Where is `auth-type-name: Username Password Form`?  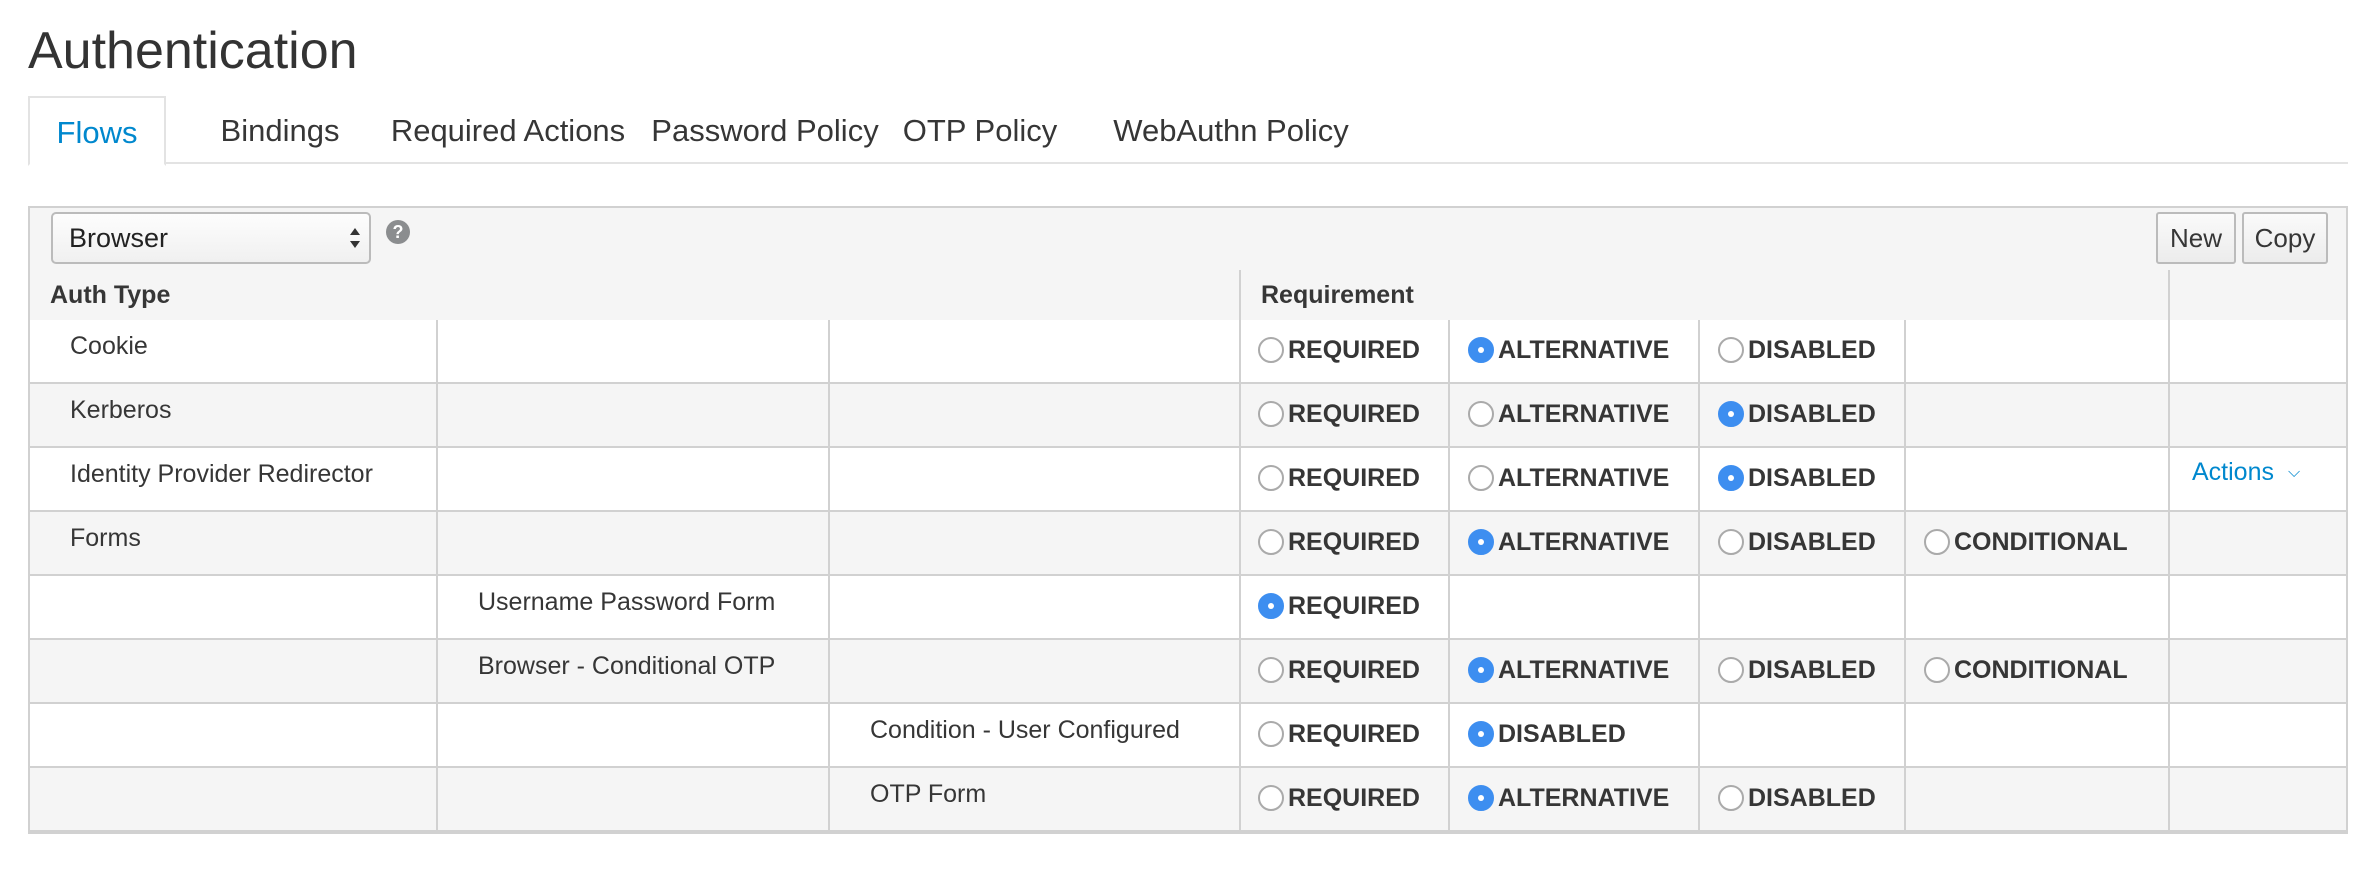
auth-type-name: Username Password Form is located at coordinates (627, 602).